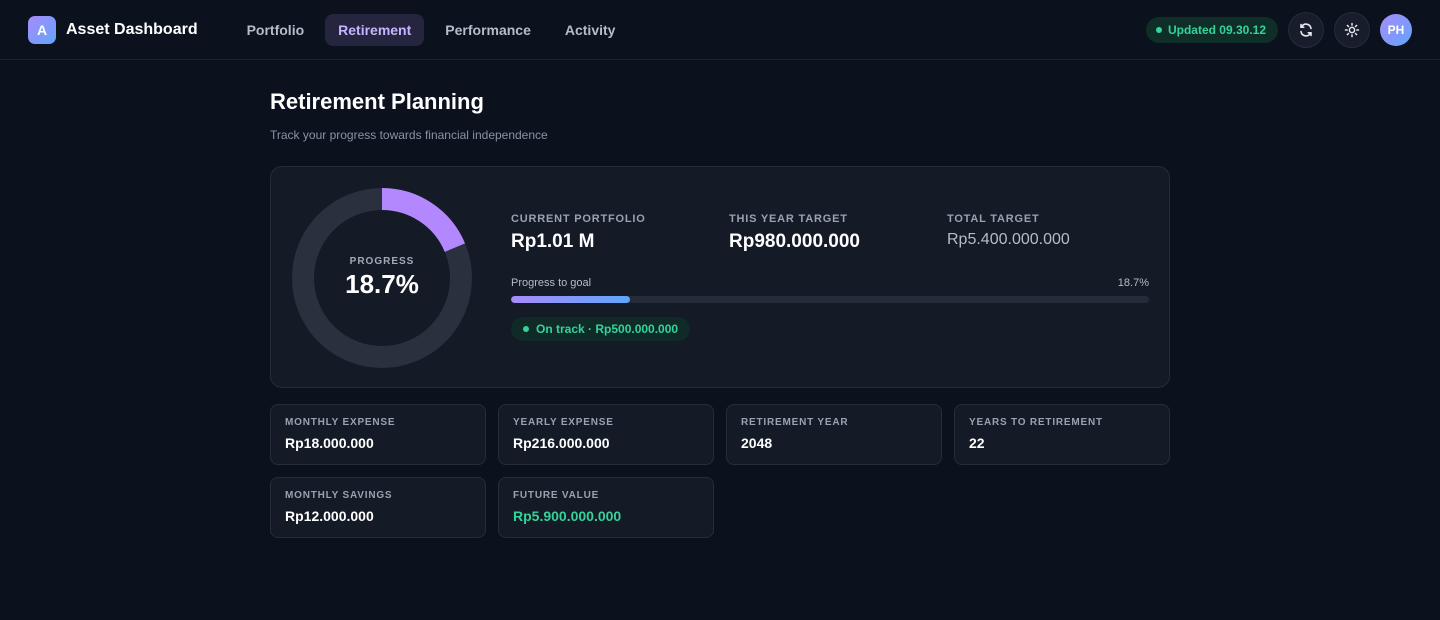  I want to click on theme-toggle-button, so click(1352, 30).